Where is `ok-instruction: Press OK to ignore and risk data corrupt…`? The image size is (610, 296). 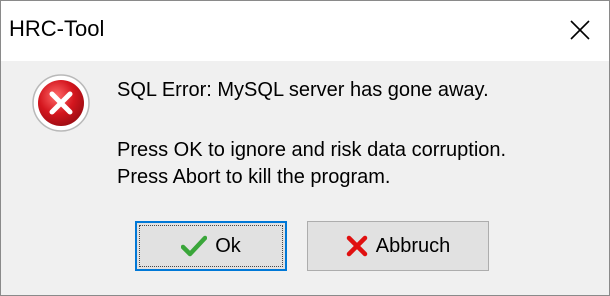
ok-instruction: Press OK to ignore and risk data corrupt… is located at coordinates (312, 150).